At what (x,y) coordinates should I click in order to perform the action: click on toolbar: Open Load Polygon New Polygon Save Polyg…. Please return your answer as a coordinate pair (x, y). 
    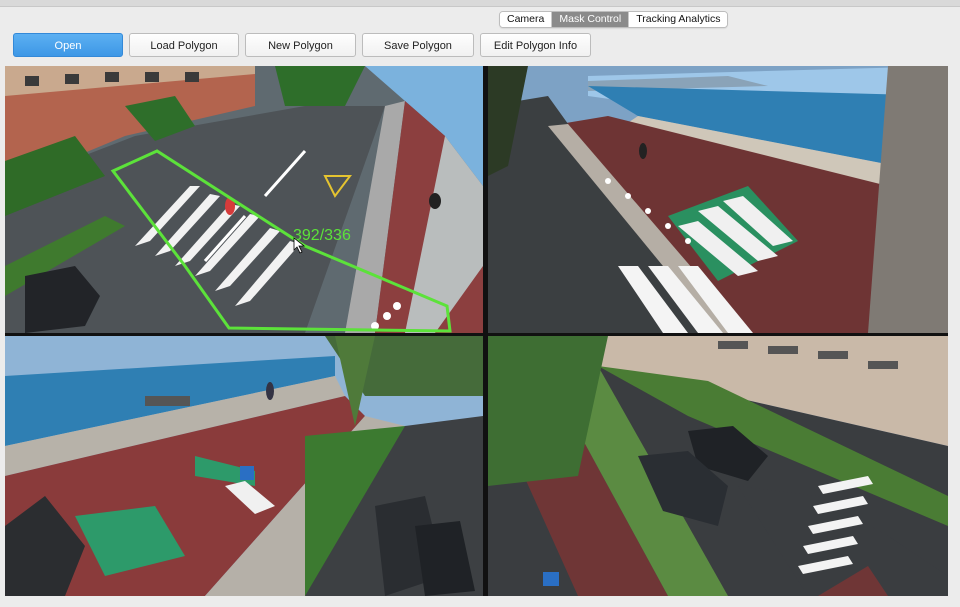
    Looking at the image, I should click on (302, 45).